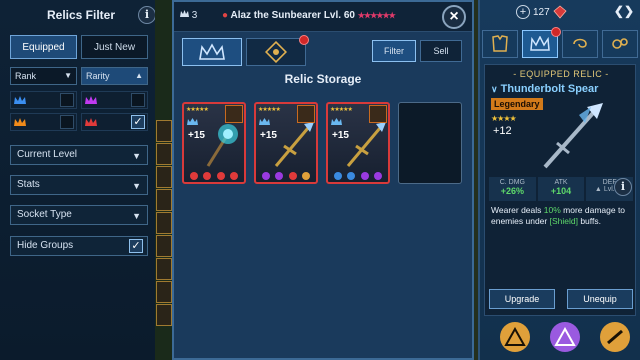 Image resolution: width=640 pixels, height=360 pixels. Describe the element at coordinates (292, 15) in the screenshot. I see `champion-name-text: Alaz the Sunbearer Lvl. 60` at that location.